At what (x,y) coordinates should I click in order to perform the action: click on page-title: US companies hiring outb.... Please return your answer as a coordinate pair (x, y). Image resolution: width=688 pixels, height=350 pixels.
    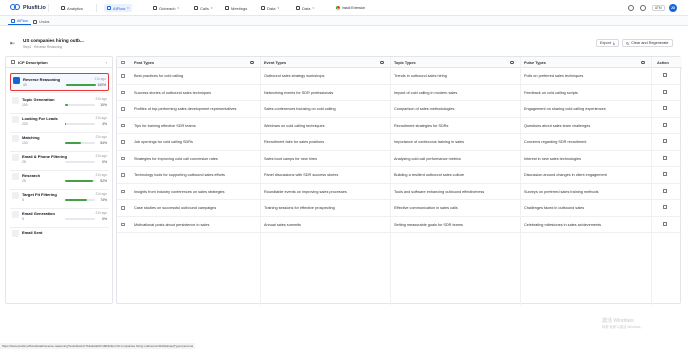
    Looking at the image, I should click on (53, 40).